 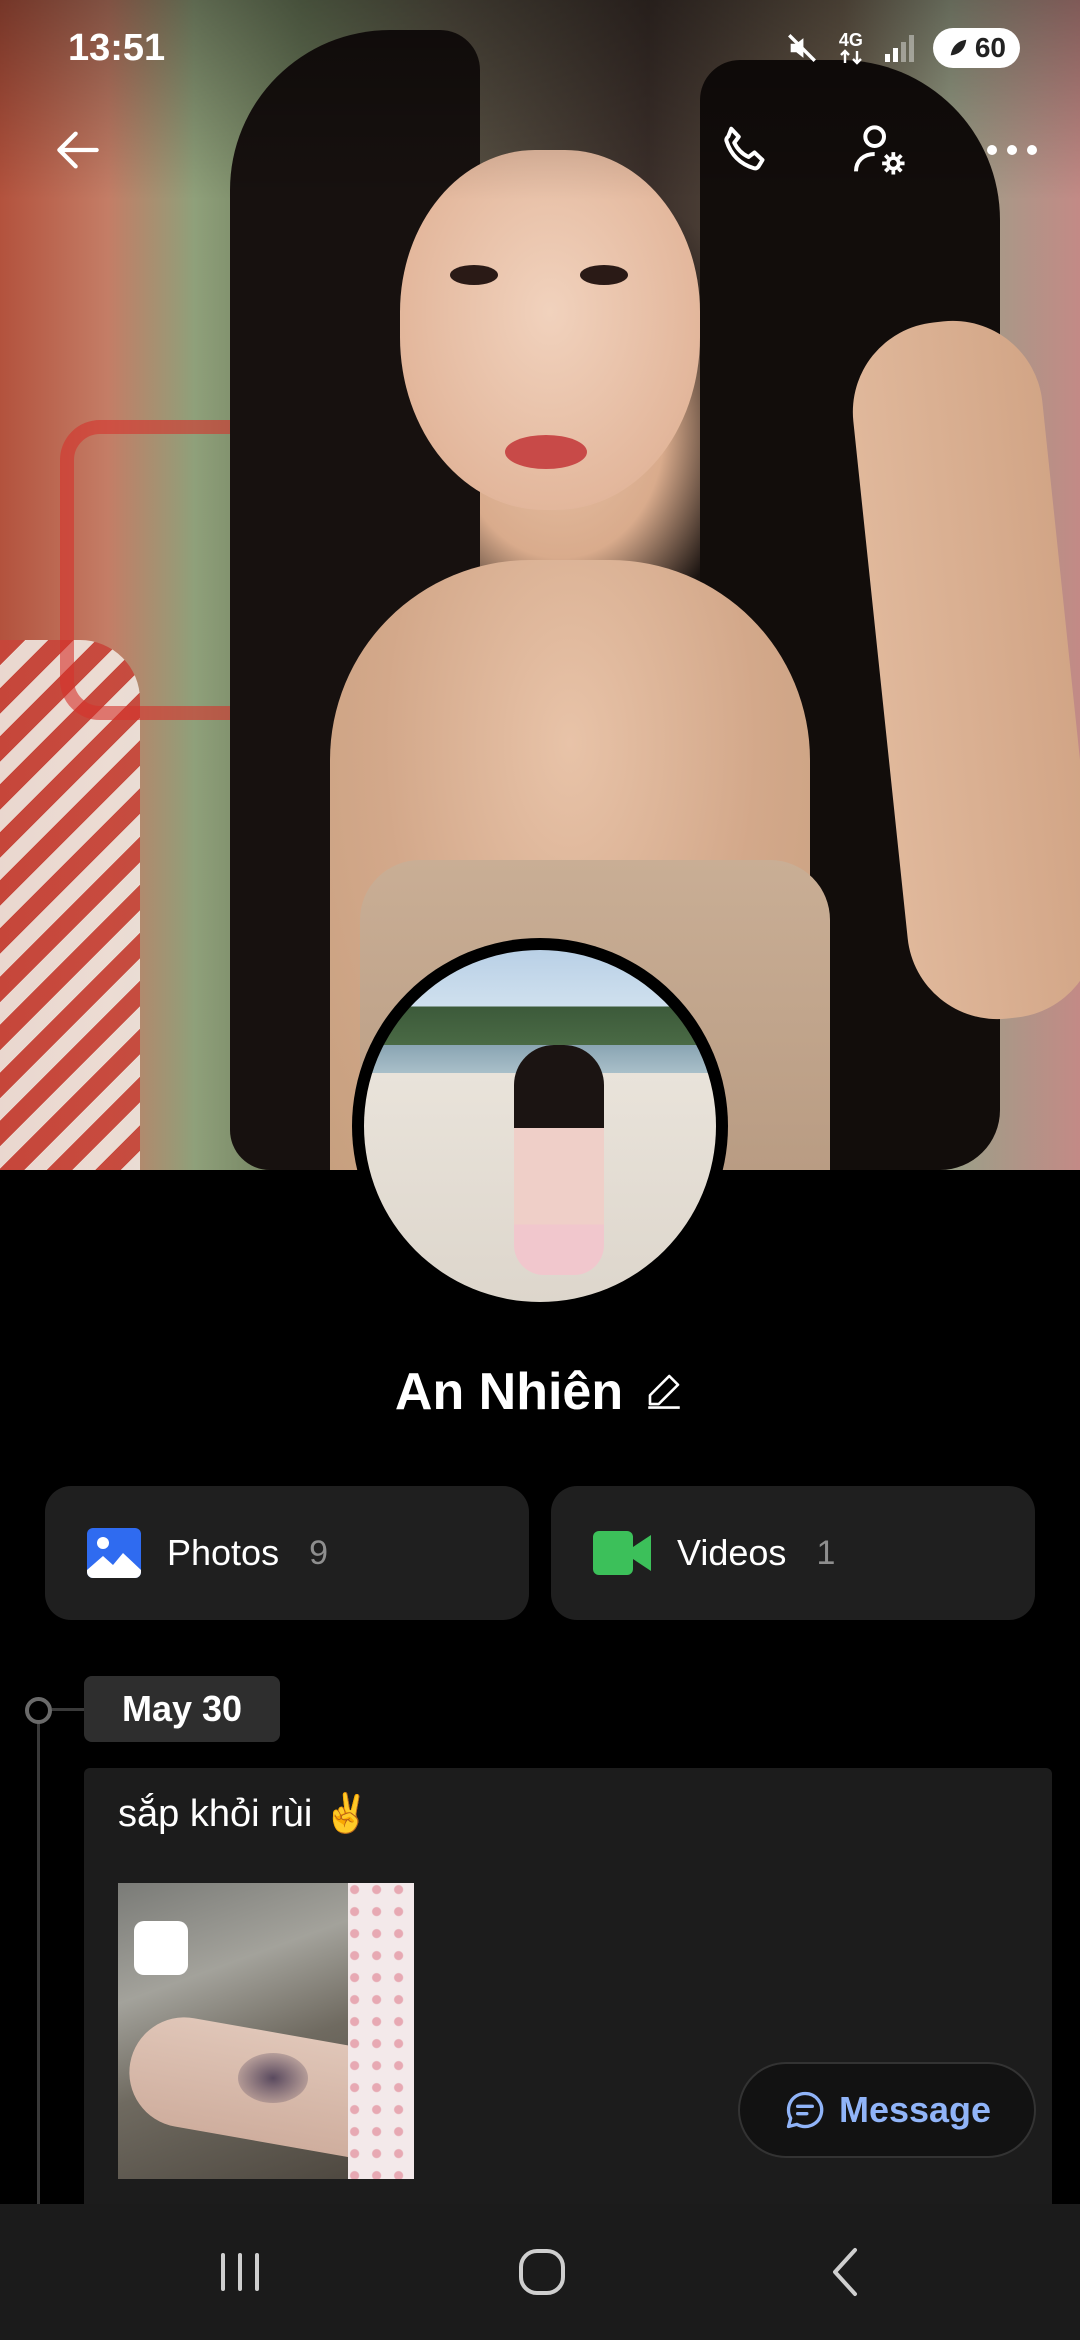 What do you see at coordinates (559, 1160) in the screenshot?
I see `avatar-figure` at bounding box center [559, 1160].